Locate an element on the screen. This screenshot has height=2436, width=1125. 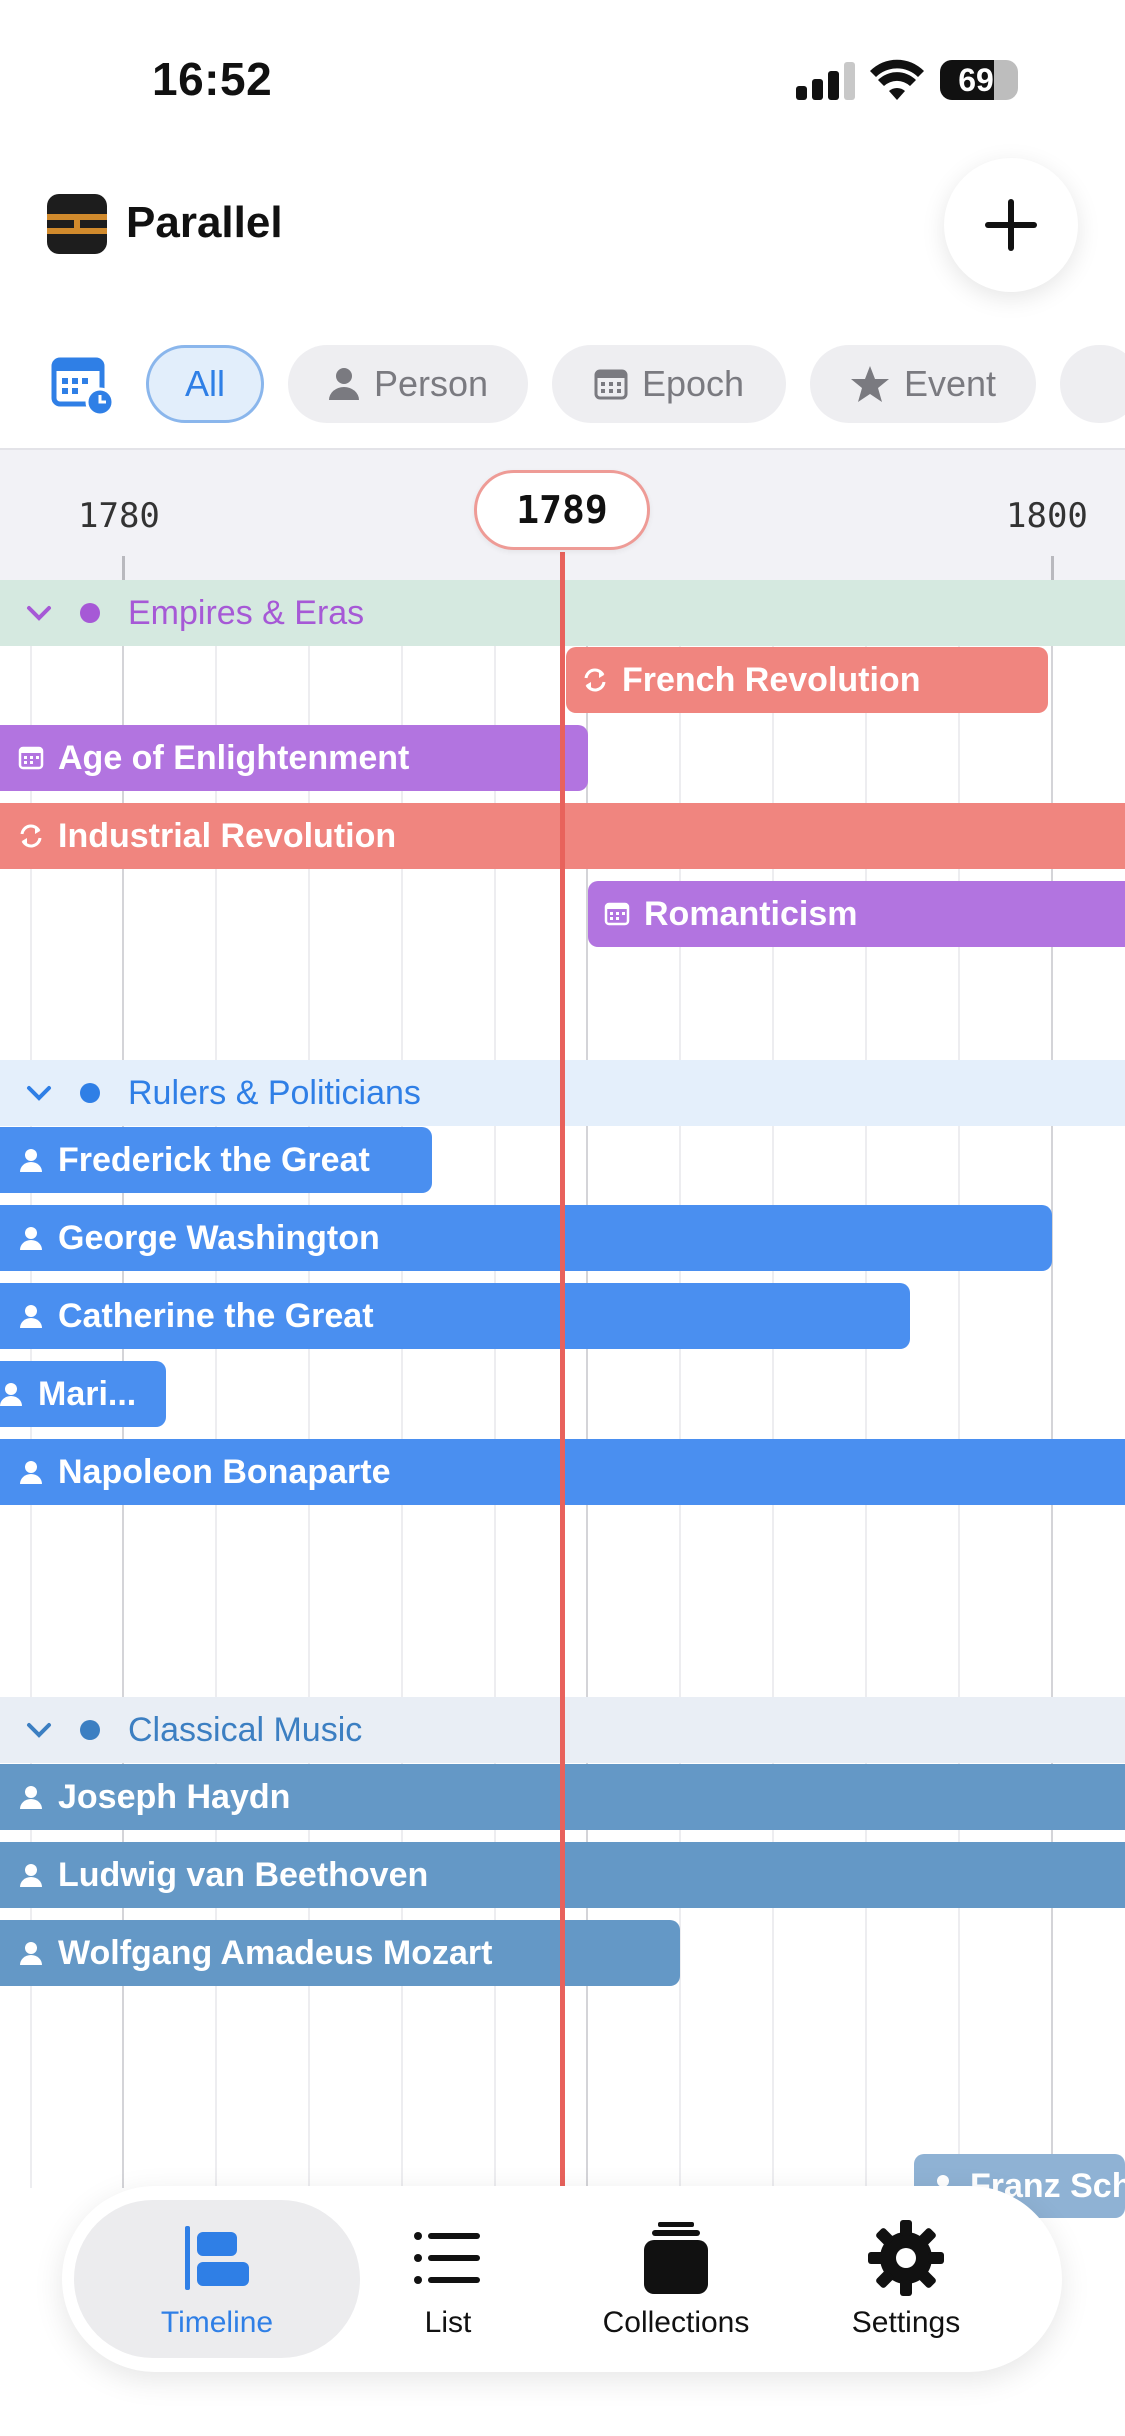
status-time: 16:52 is located at coordinates (212, 79).